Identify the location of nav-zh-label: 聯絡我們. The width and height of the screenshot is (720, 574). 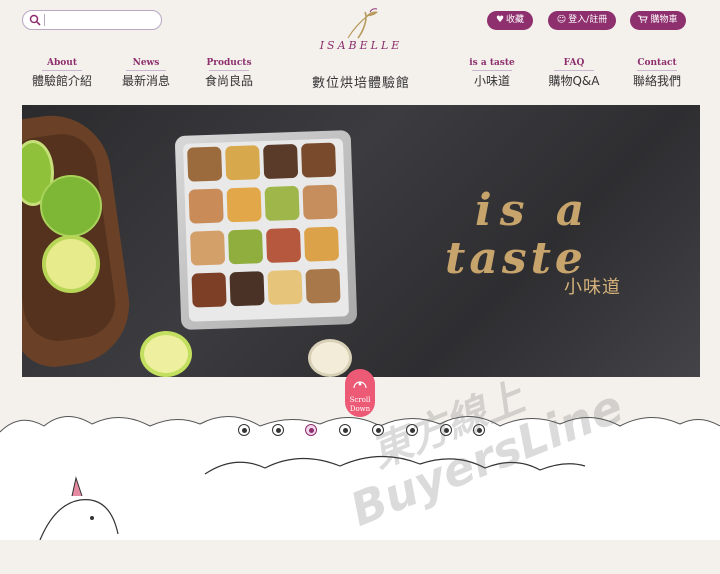
(656, 81).